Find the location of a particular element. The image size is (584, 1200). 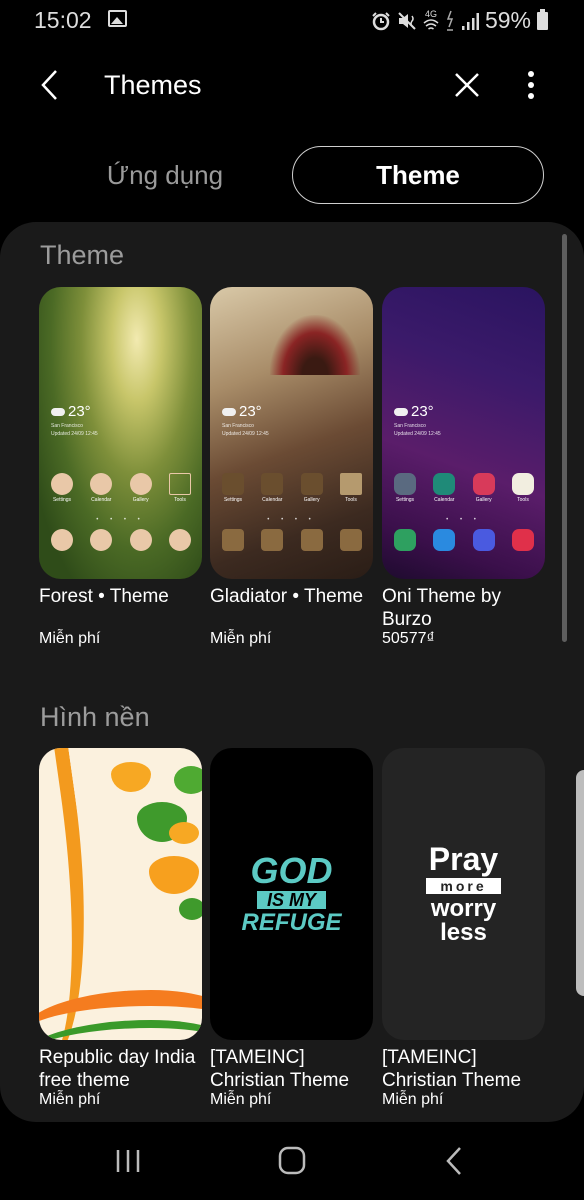

page-title: Themes is located at coordinates (153, 85).